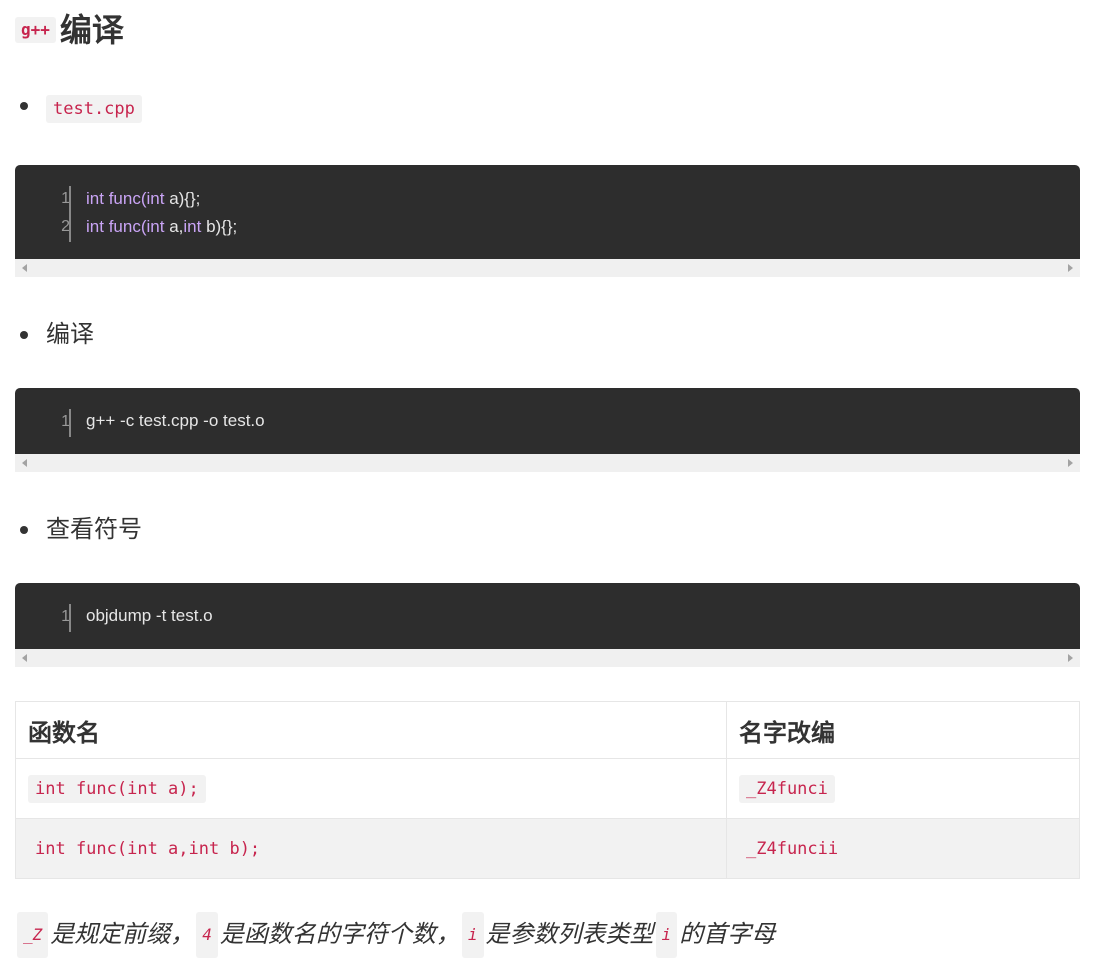 Image resolution: width=1095 pixels, height=958 pixels. I want to click on bullet-text-view-symbols: 查看符号, so click(94, 529).